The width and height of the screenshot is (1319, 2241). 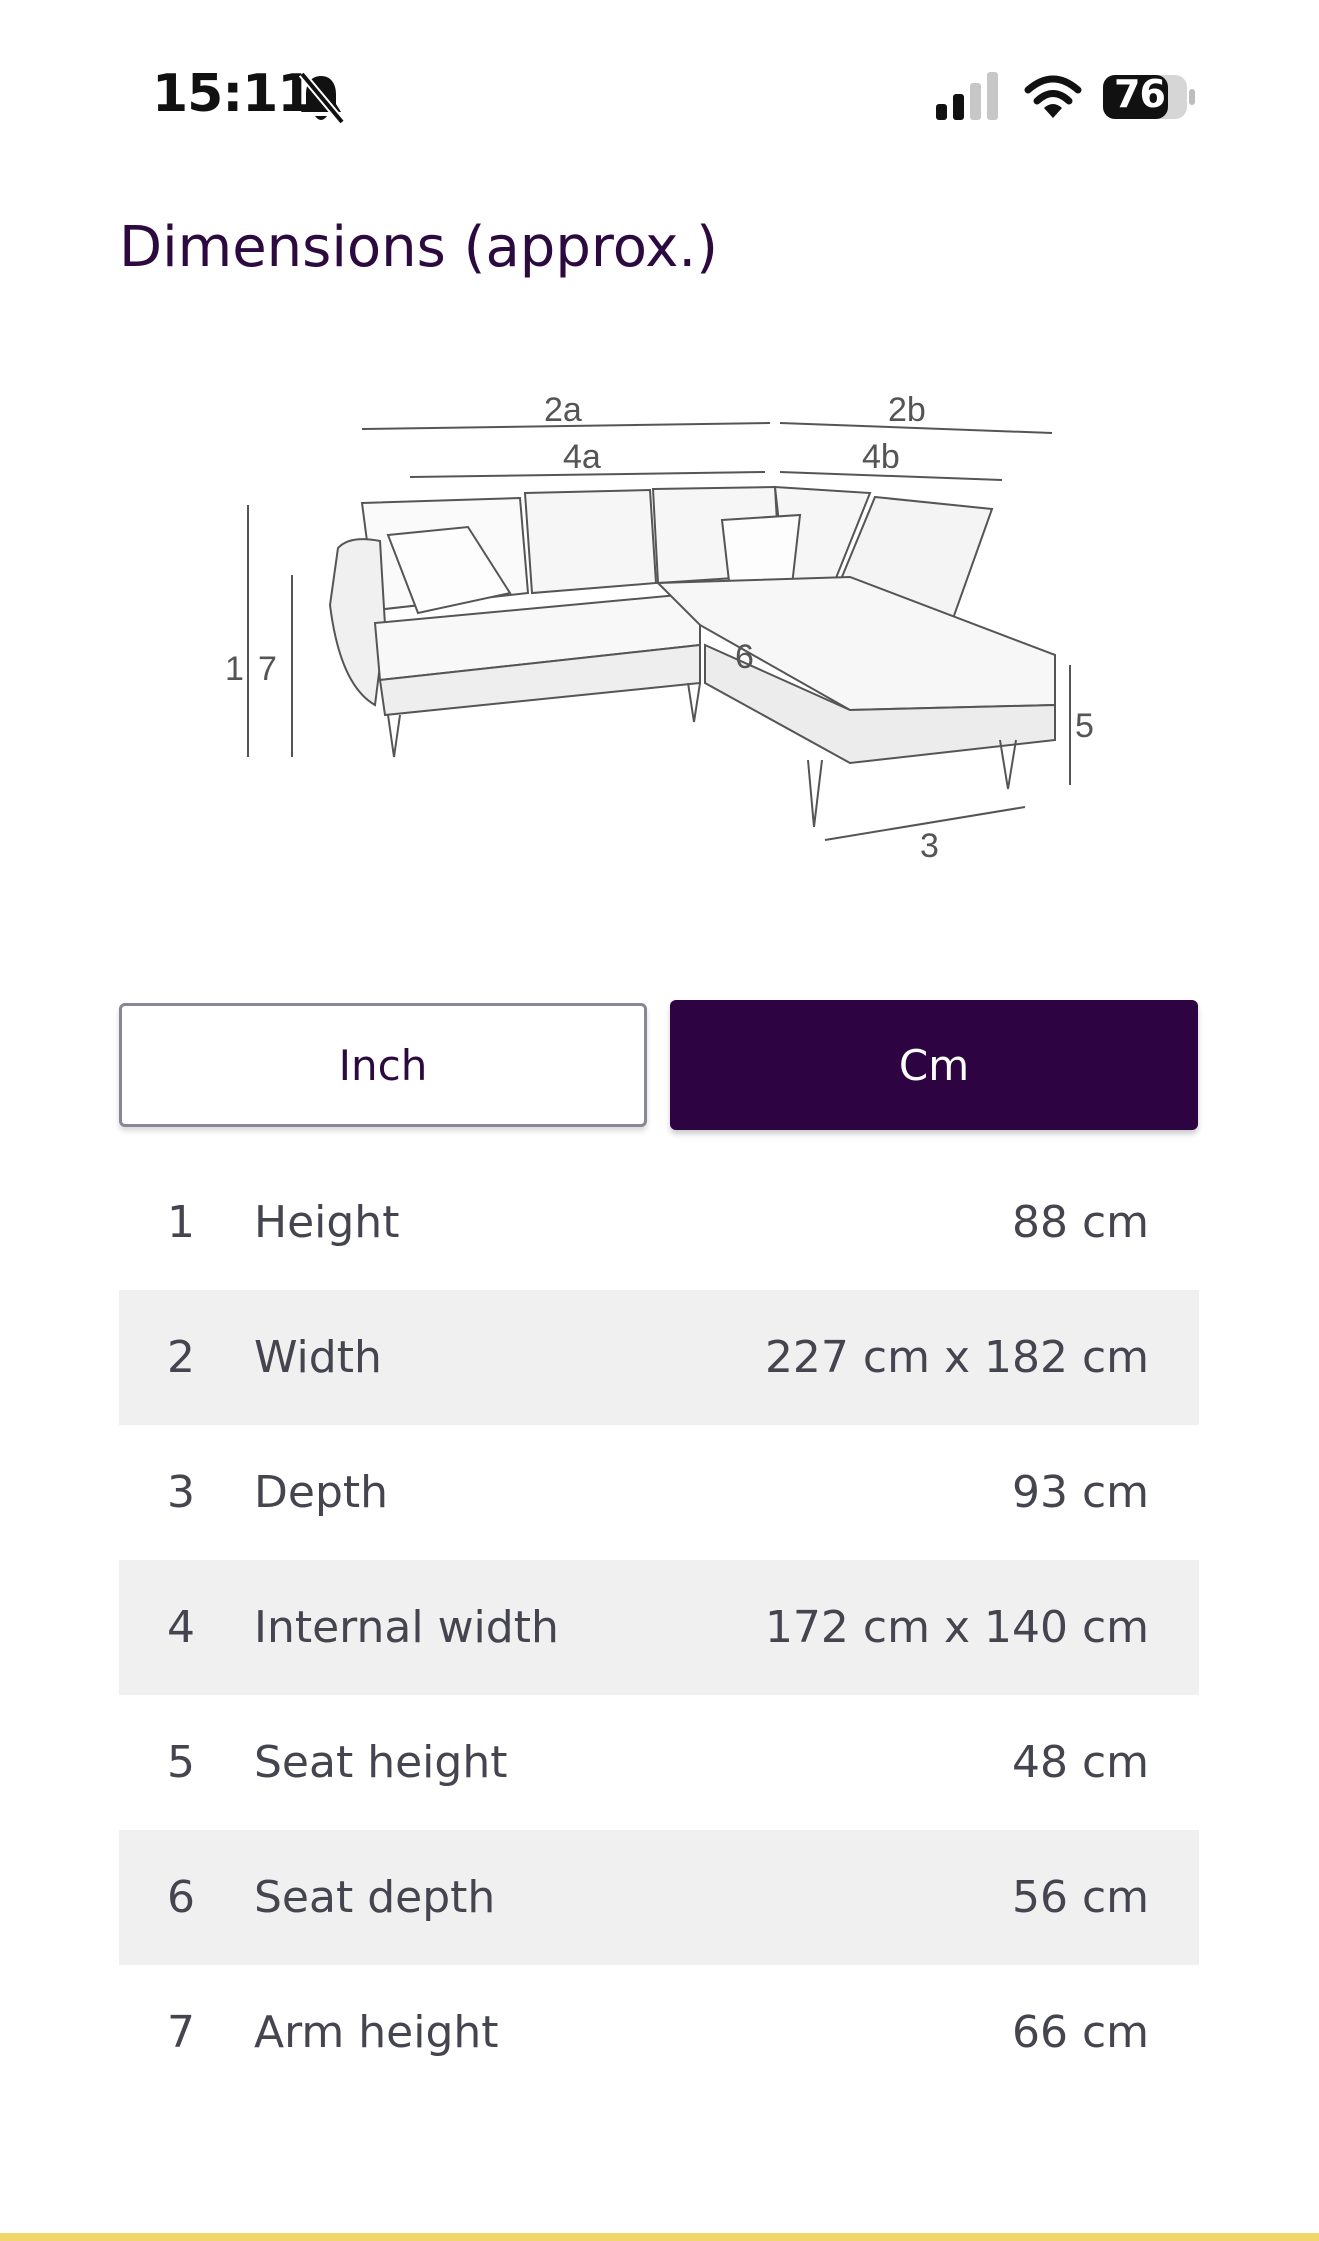 I want to click on row-label: Internal width, so click(x=406, y=1627).